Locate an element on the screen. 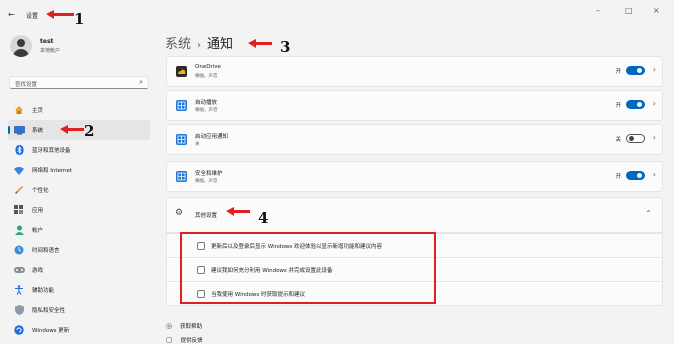 This screenshot has height=344, width=674. link-label: 获取帮助 is located at coordinates (191, 327).